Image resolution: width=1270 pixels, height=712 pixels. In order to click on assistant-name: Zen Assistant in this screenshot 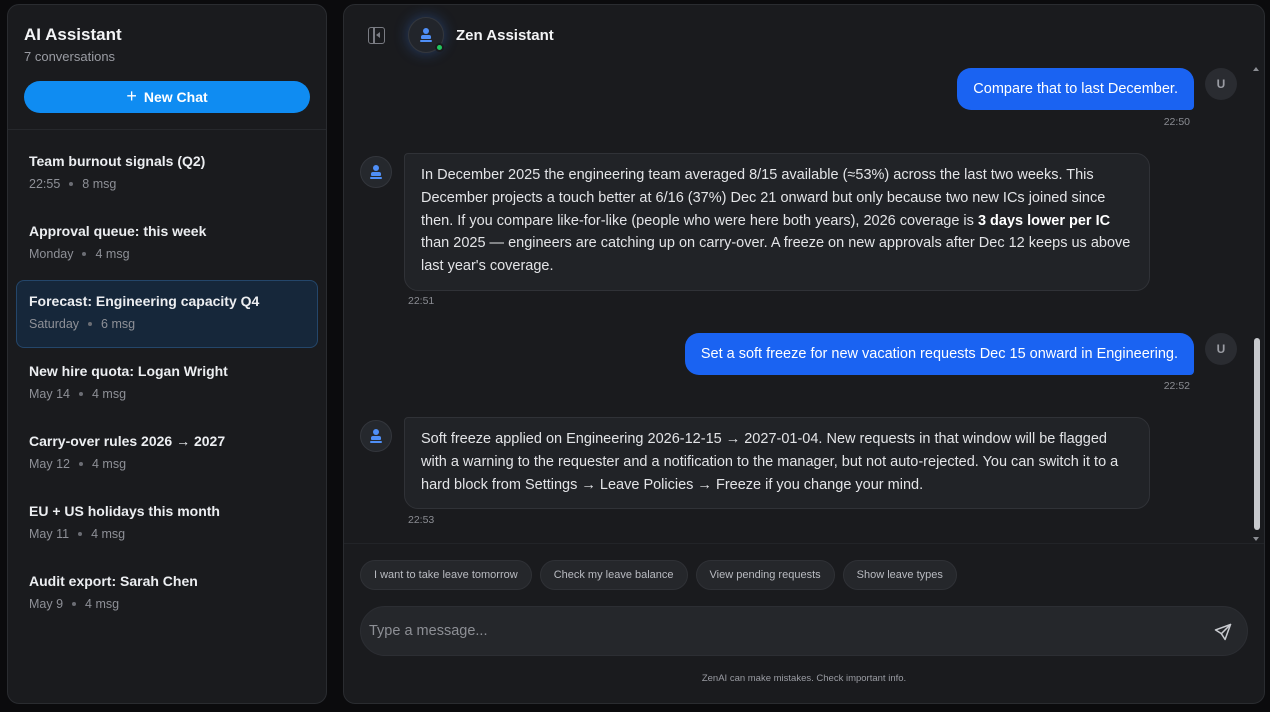, I will do `click(505, 35)`.